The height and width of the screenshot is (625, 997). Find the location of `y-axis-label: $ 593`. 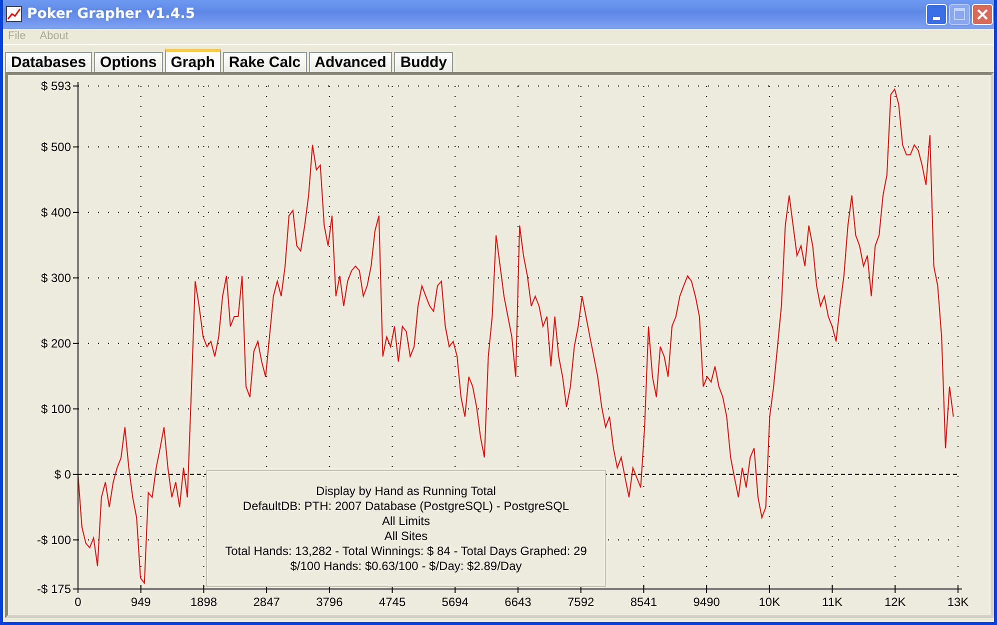

y-axis-label: $ 593 is located at coordinates (55, 86).